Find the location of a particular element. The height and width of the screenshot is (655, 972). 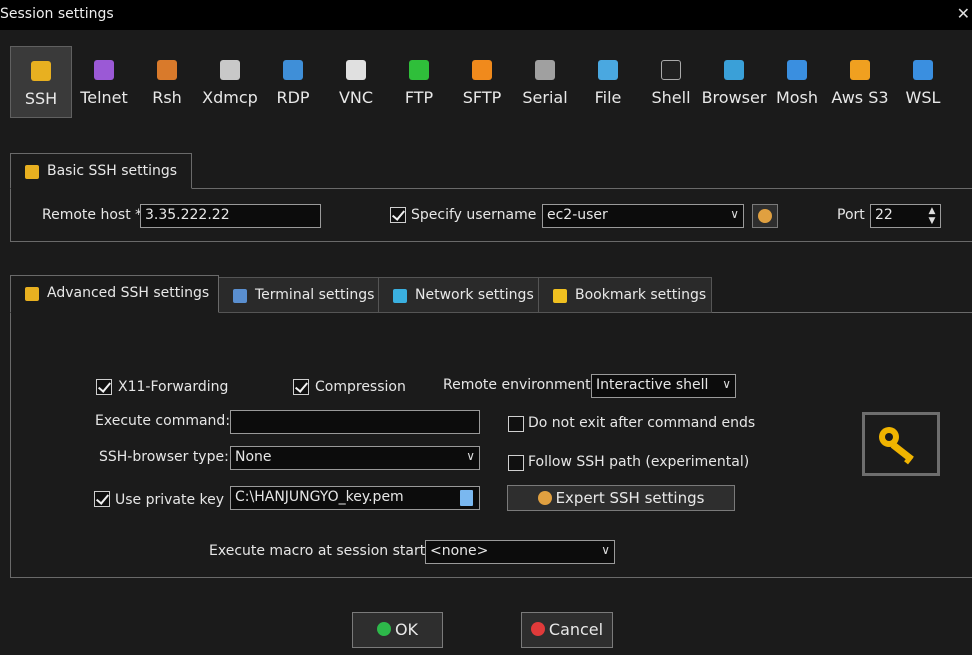

compression-label: Compression is located at coordinates (360, 387).